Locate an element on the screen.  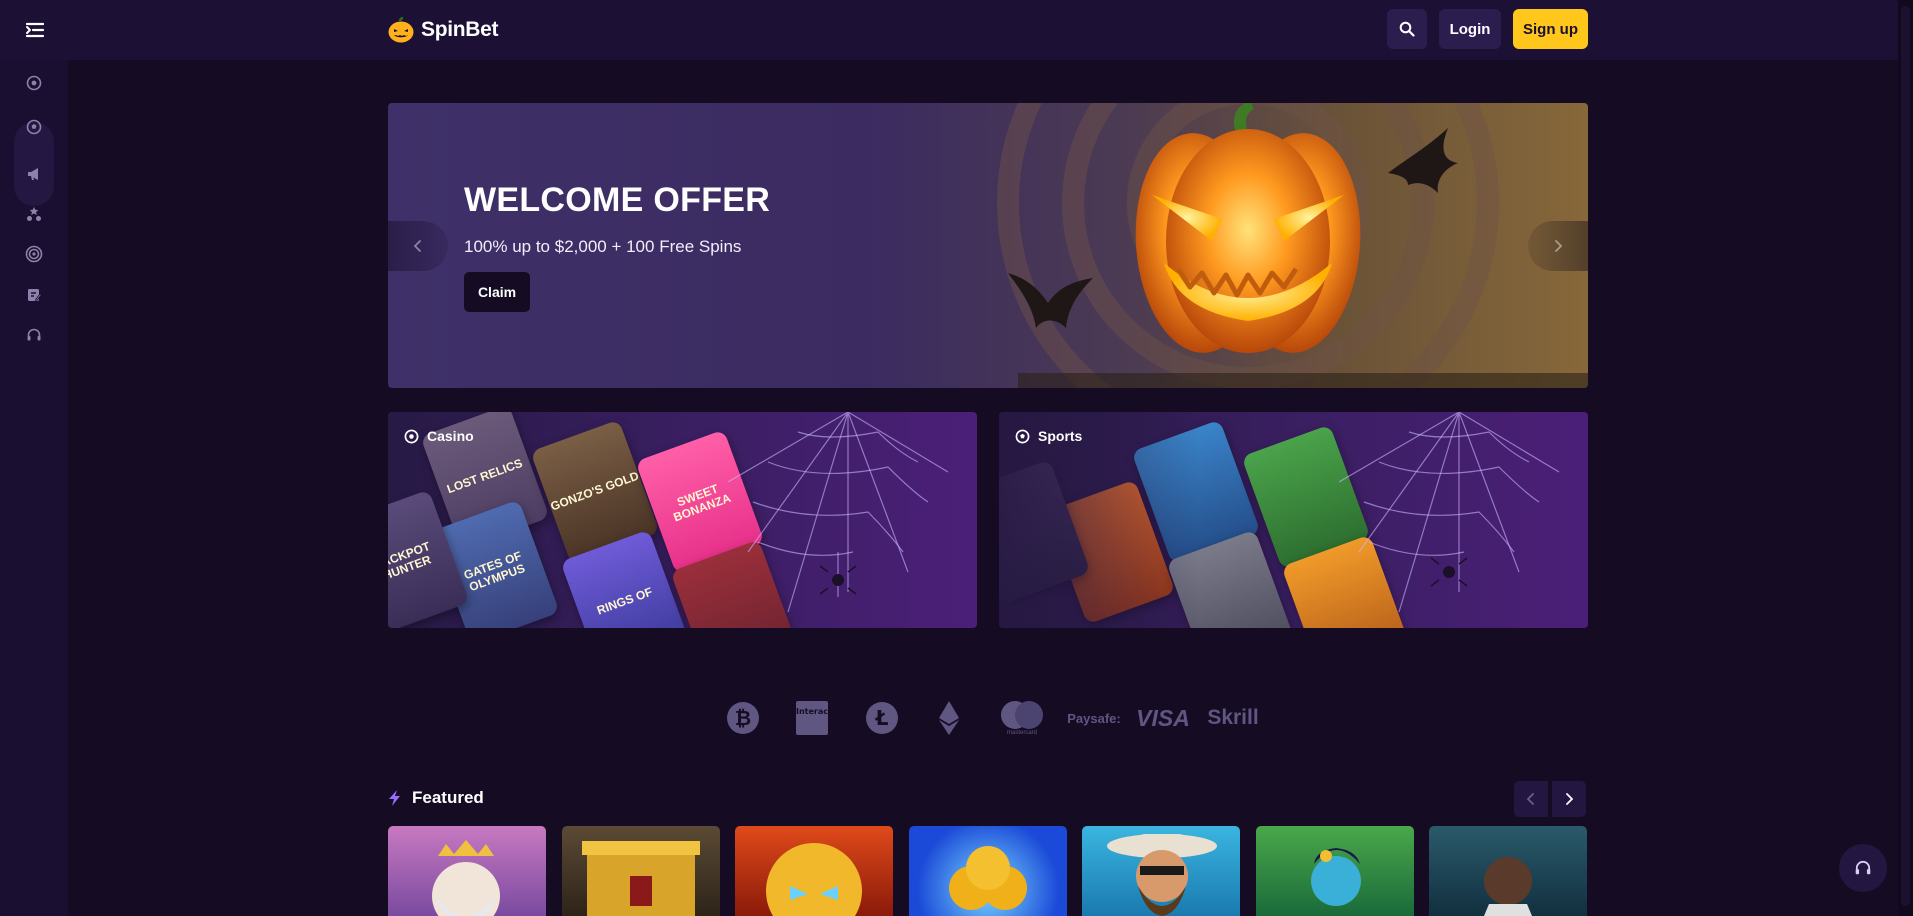
hero-subtitle: 100% up to $2,000 + 100 Free Spins is located at coordinates (603, 246).